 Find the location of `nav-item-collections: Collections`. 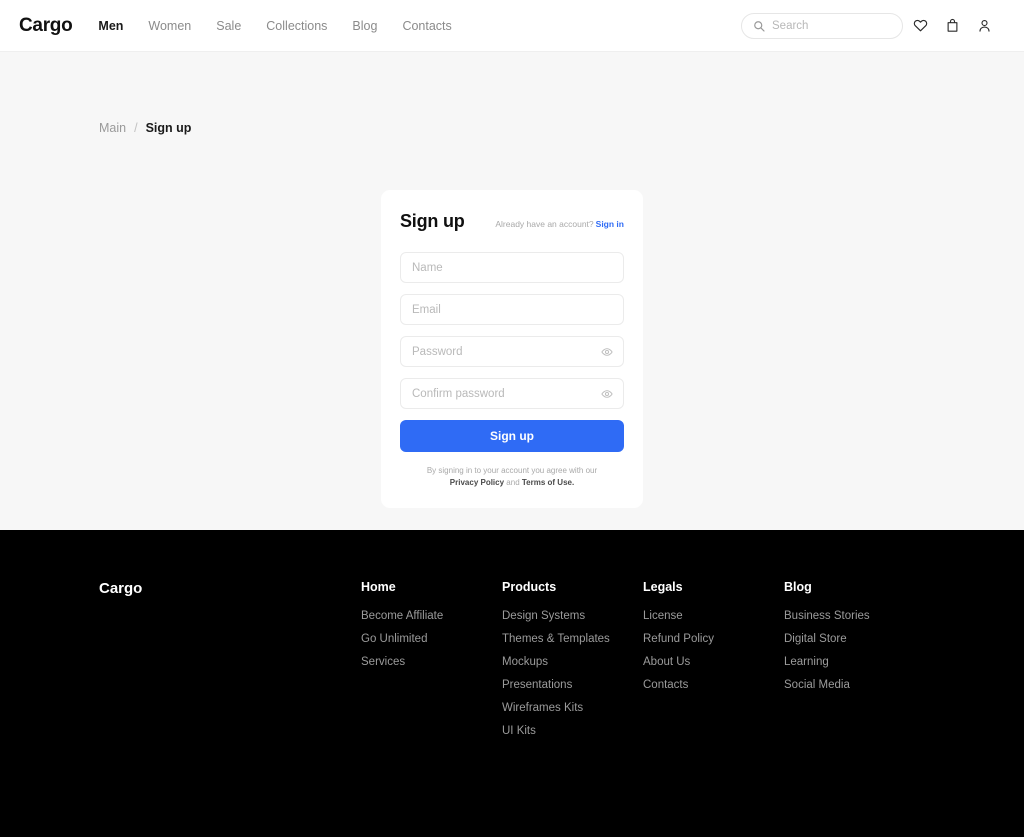

nav-item-collections: Collections is located at coordinates (296, 26).